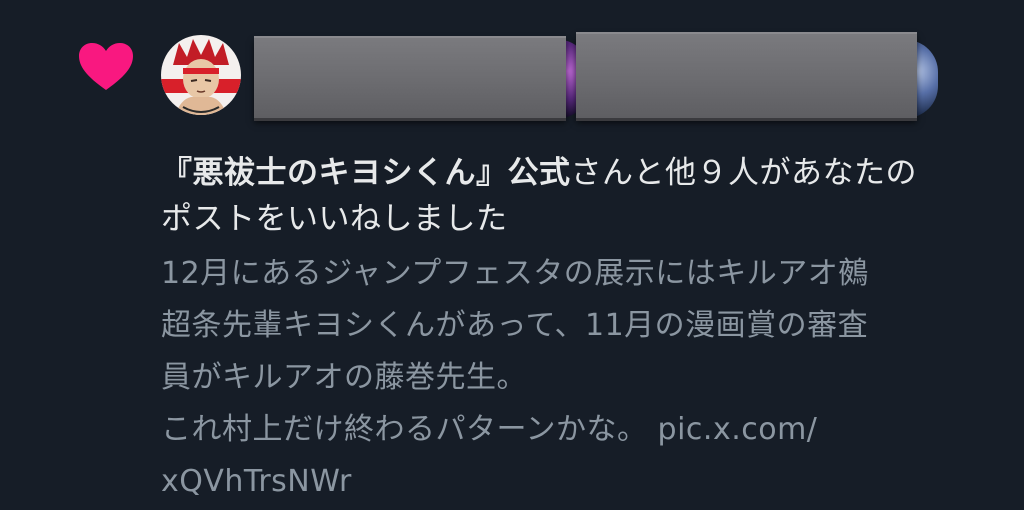  I want to click on avatar-image, so click(201, 75).